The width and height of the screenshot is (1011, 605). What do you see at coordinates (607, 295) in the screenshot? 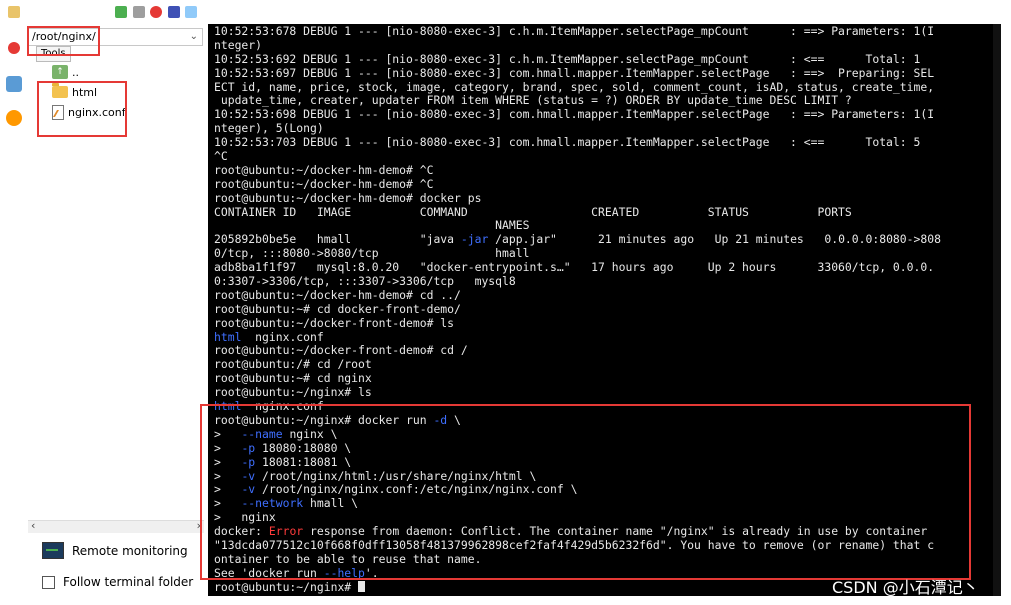
I see `terminal-line: root@ubuntu:~/docker-hm-demo# cd ../` at bounding box center [607, 295].